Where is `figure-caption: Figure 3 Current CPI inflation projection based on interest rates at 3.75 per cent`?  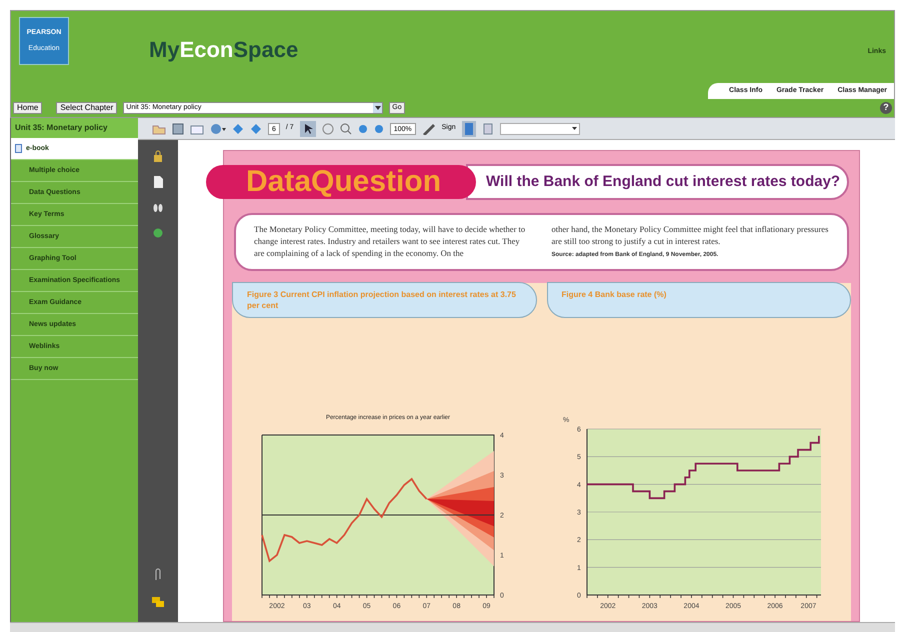
figure-caption: Figure 3 Current CPI inflation projection based on interest rates at 3.75 per cent is located at coordinates (384, 300).